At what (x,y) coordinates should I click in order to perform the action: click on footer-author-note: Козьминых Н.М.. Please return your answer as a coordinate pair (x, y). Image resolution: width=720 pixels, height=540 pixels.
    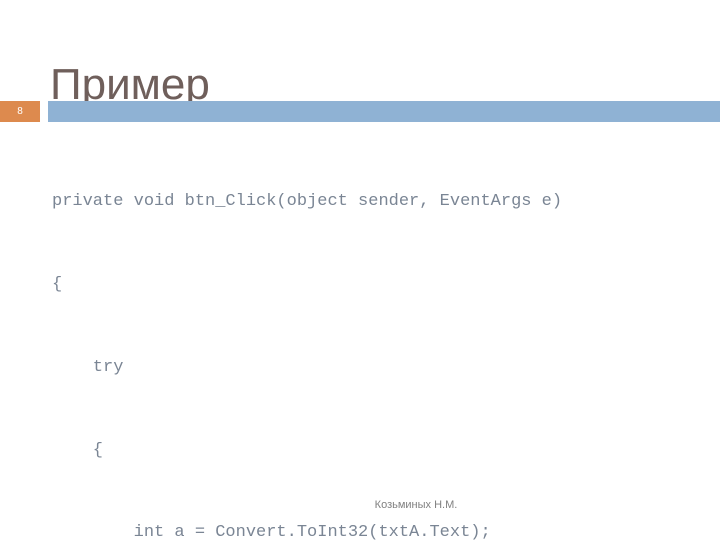
    Looking at the image, I should click on (416, 505).